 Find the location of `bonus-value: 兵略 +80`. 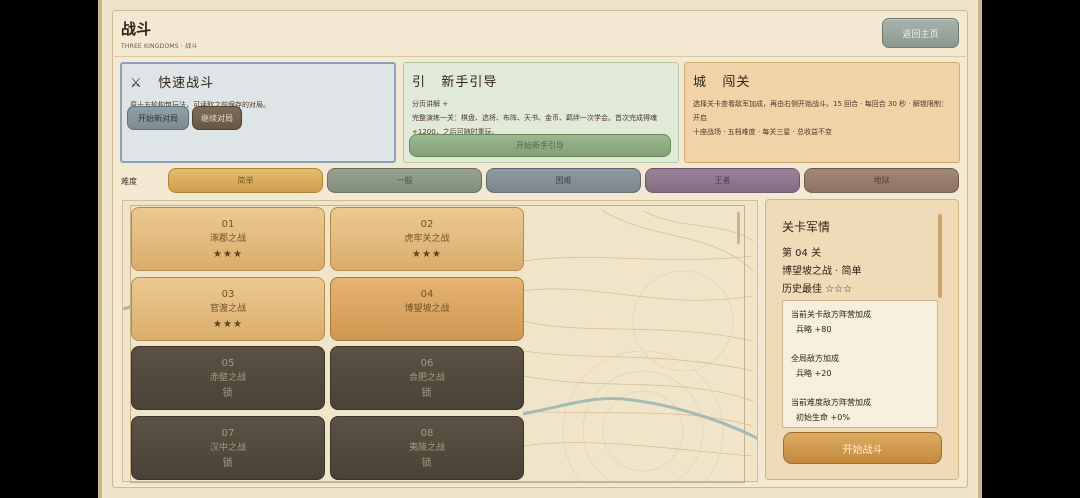

bonus-value: 兵略 +80 is located at coordinates (814, 329).